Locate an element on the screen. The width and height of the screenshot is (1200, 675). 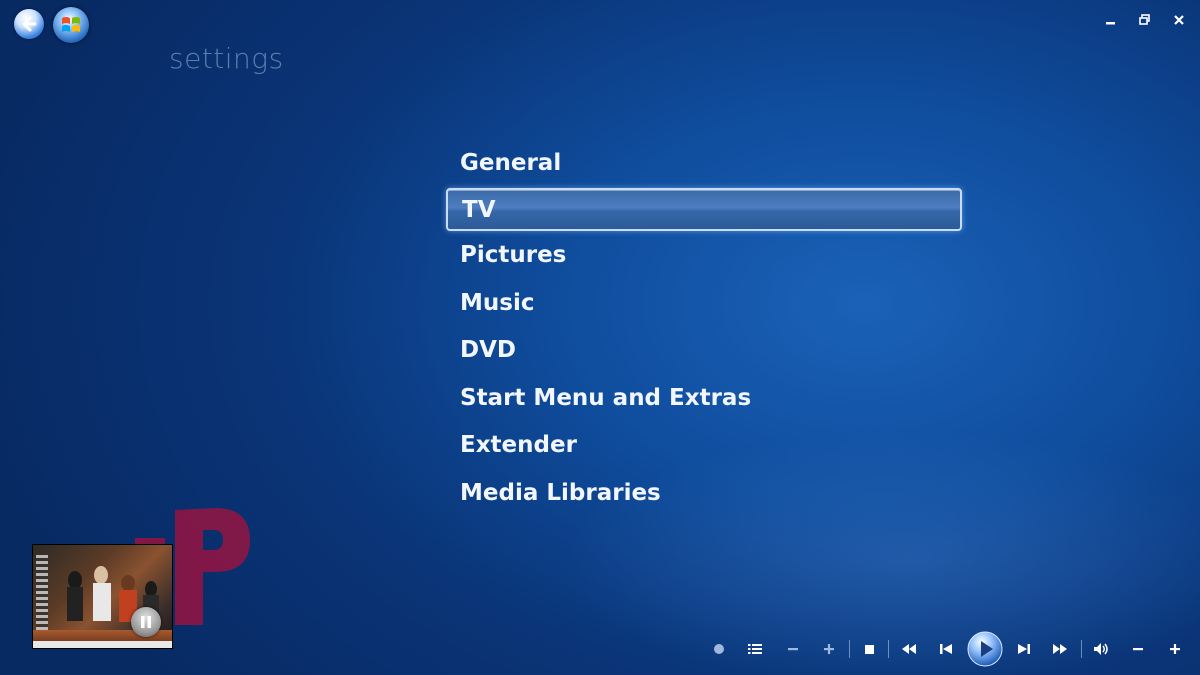
pause-icon is located at coordinates (146, 622).